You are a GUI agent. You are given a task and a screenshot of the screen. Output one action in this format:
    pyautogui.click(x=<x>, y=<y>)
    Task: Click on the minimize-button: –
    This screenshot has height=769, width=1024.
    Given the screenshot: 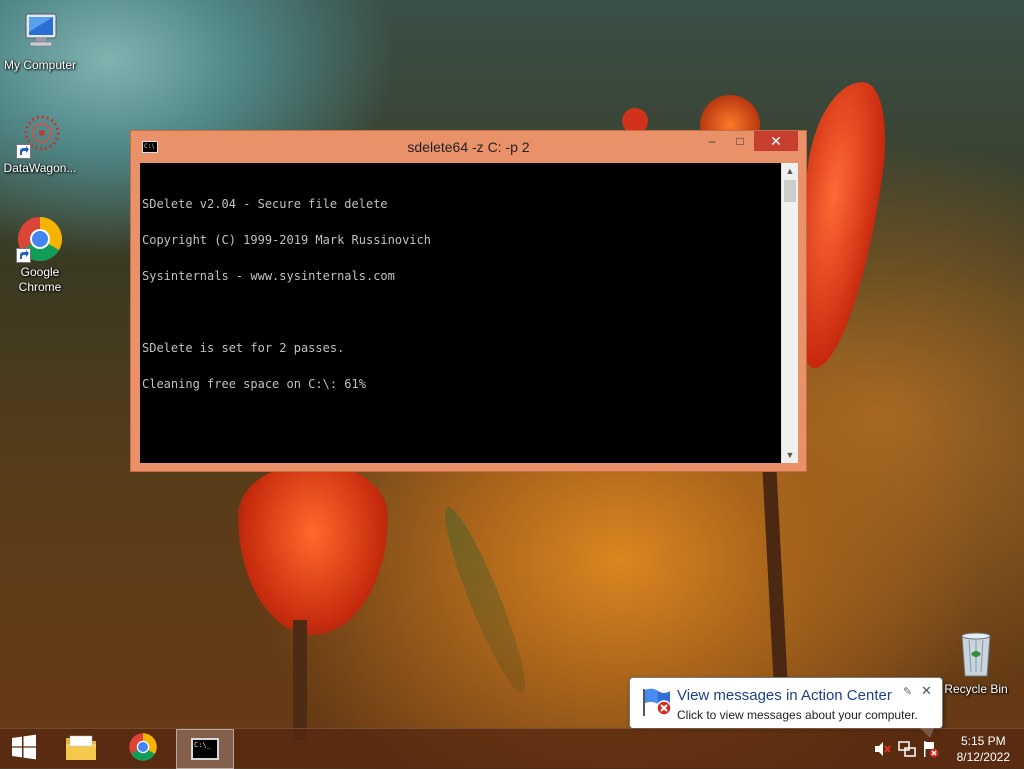 What is the action you would take?
    pyautogui.click(x=712, y=141)
    